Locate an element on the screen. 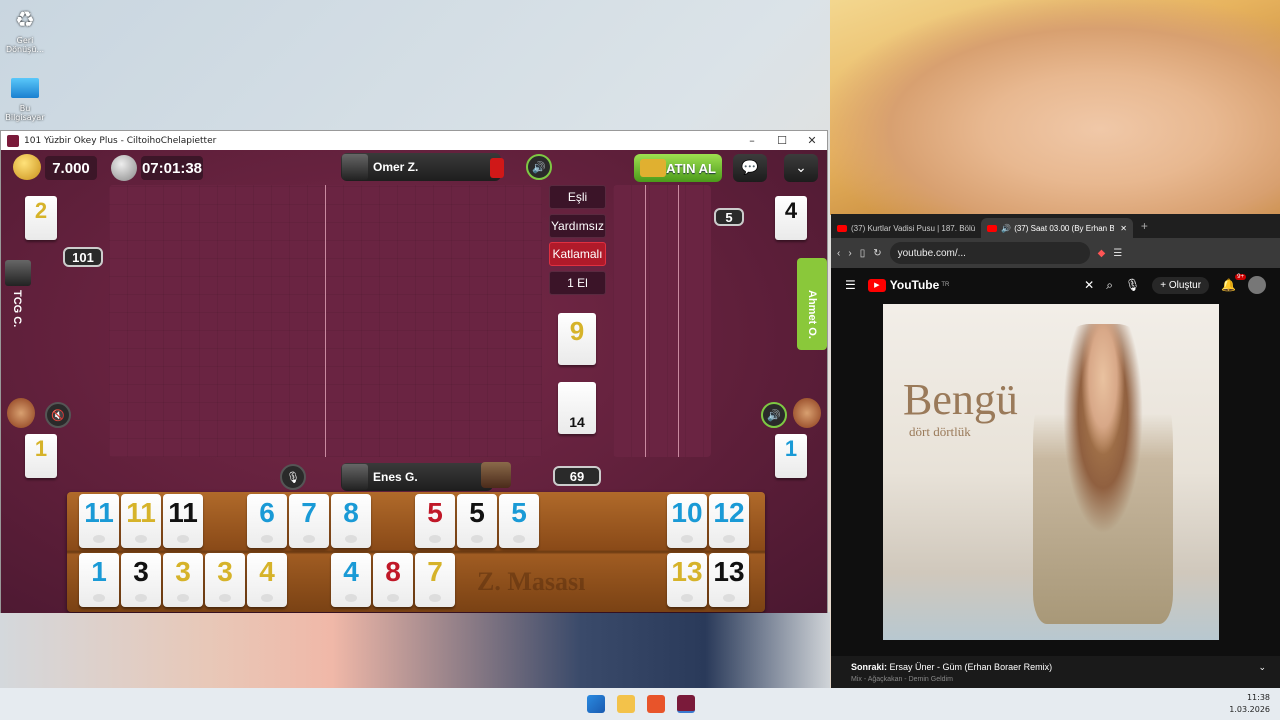 The width and height of the screenshot is (1280, 720). side-tile-bottom-right: 1 is located at coordinates (791, 456).